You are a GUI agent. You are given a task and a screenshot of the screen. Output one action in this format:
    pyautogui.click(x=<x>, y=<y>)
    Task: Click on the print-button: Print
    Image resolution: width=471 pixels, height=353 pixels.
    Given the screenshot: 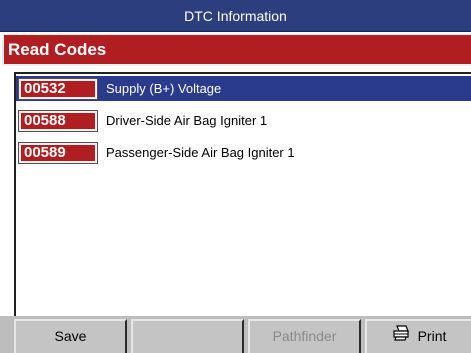 What is the action you would take?
    pyautogui.click(x=418, y=336)
    